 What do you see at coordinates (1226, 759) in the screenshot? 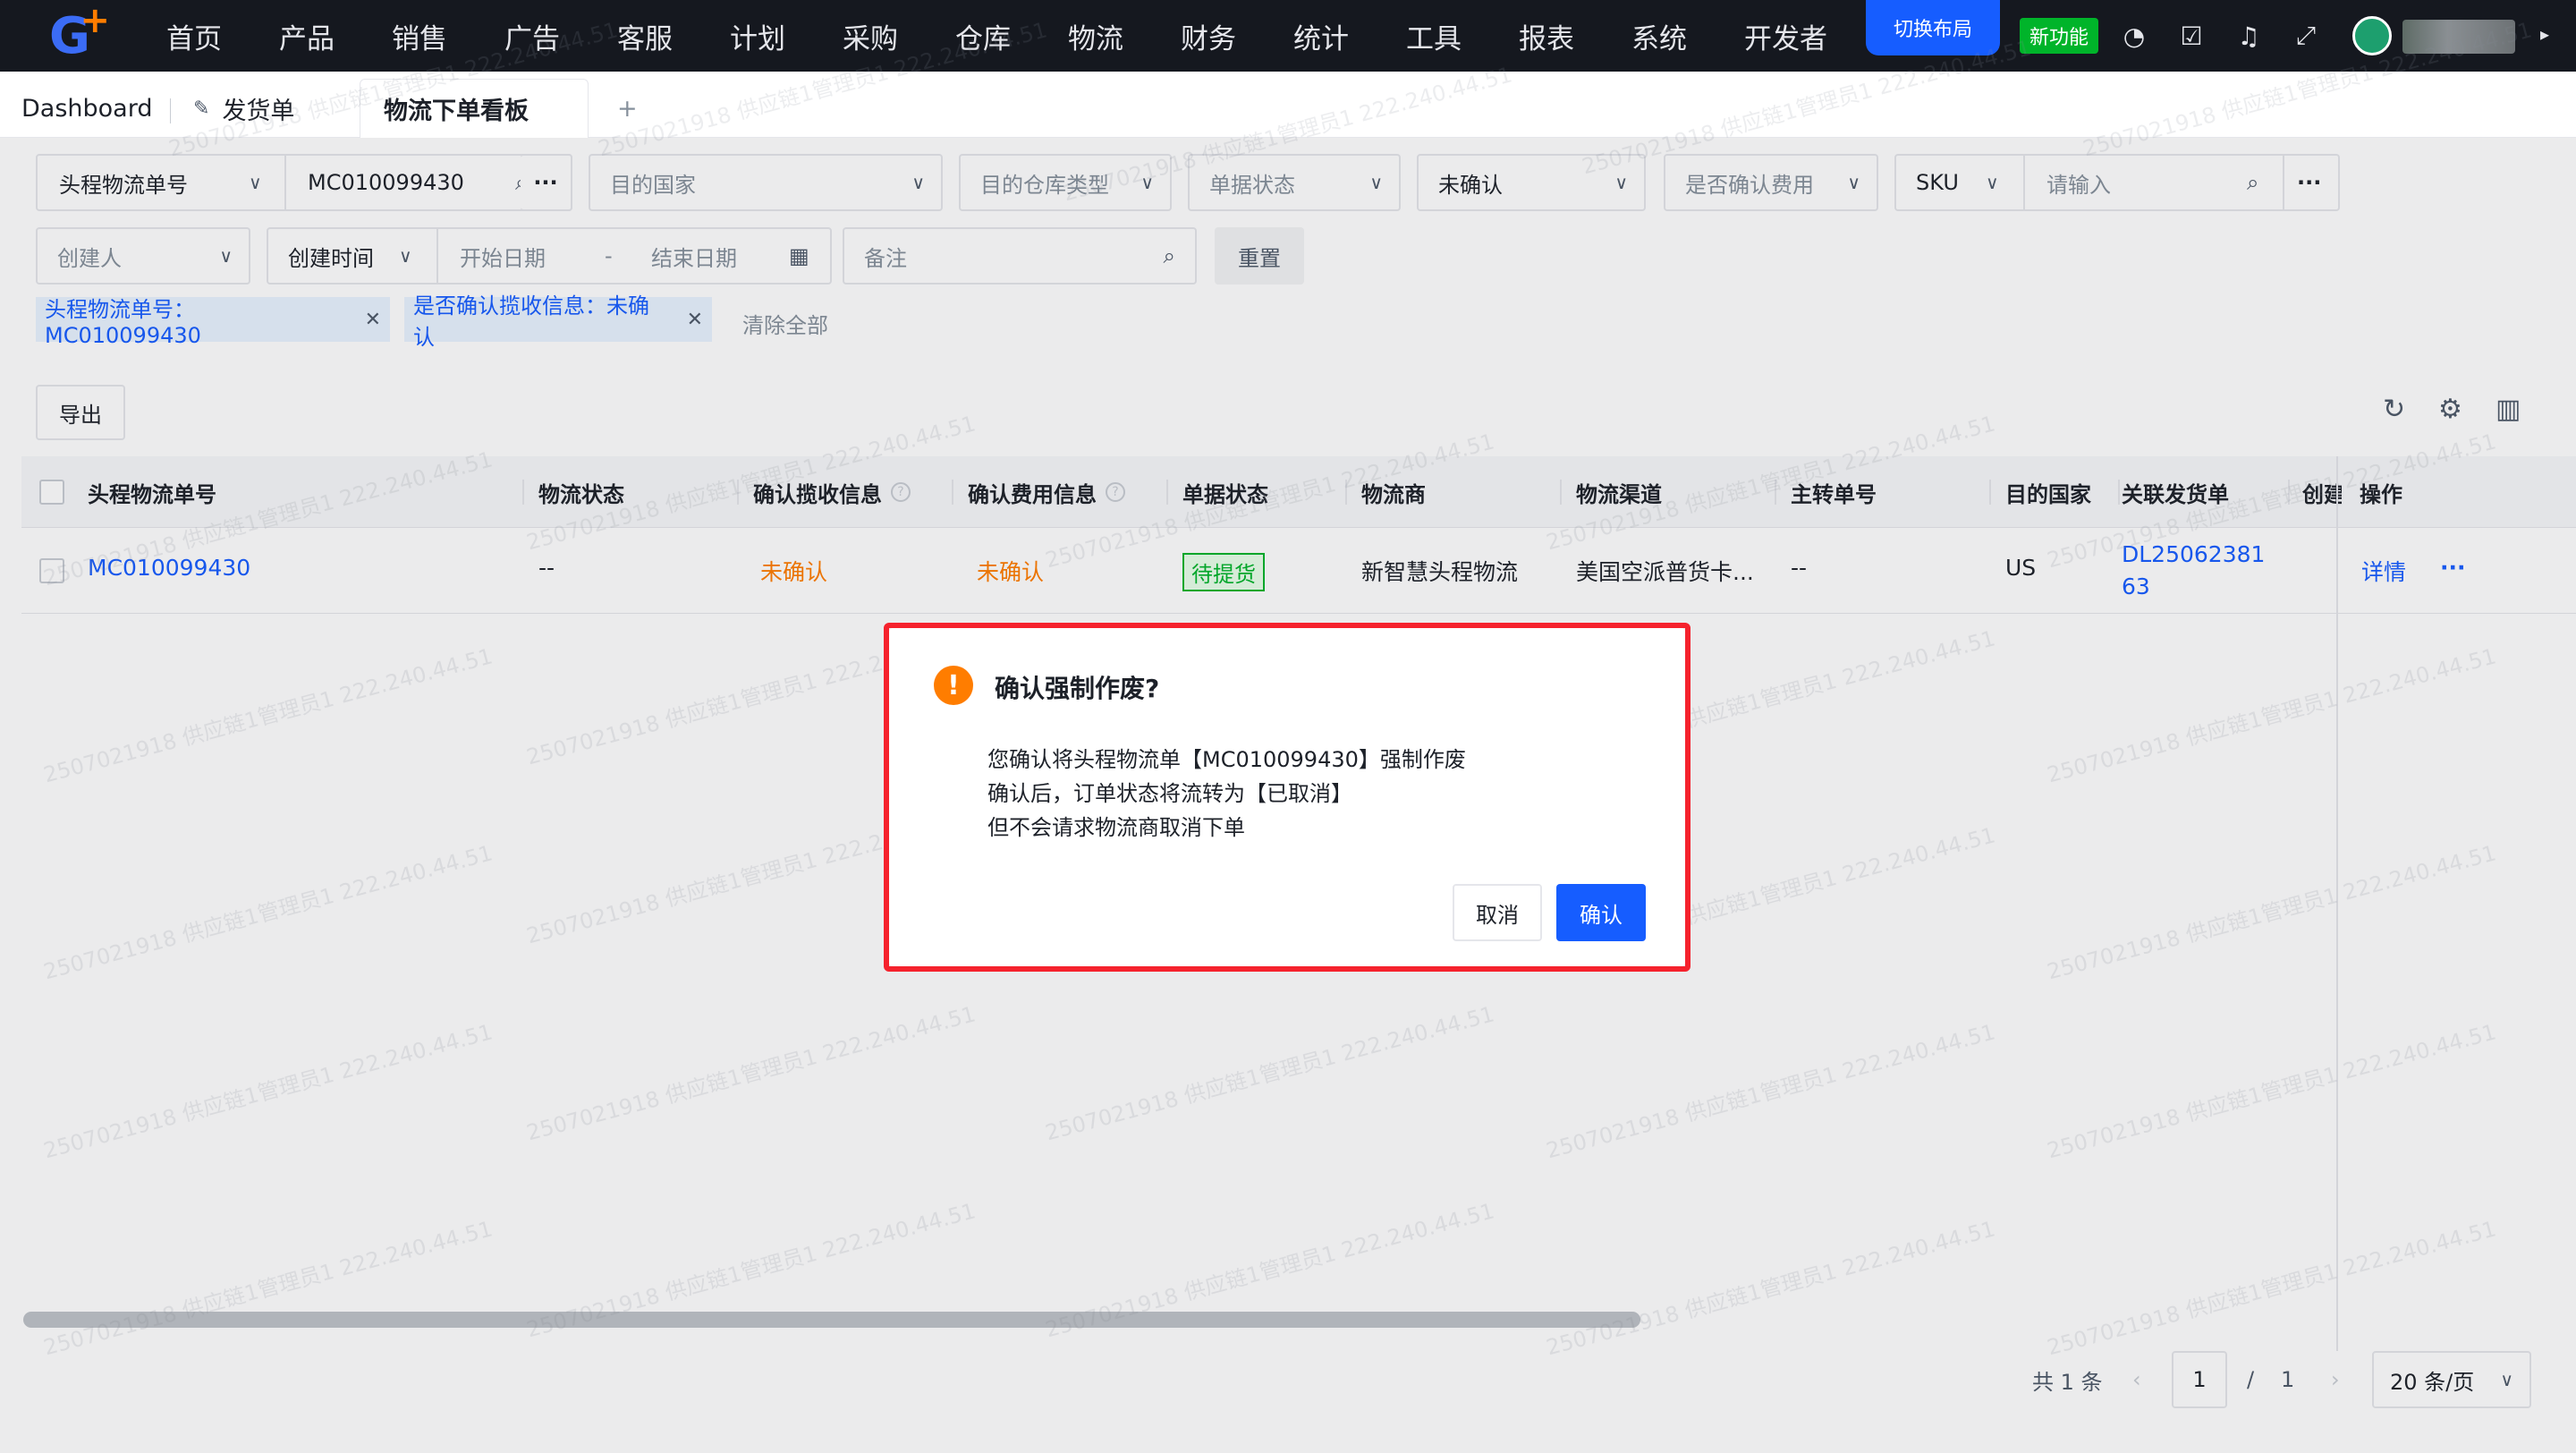
I see `dialog-line-1: 您确认将头程物流单【MC010099430】强制作废` at bounding box center [1226, 759].